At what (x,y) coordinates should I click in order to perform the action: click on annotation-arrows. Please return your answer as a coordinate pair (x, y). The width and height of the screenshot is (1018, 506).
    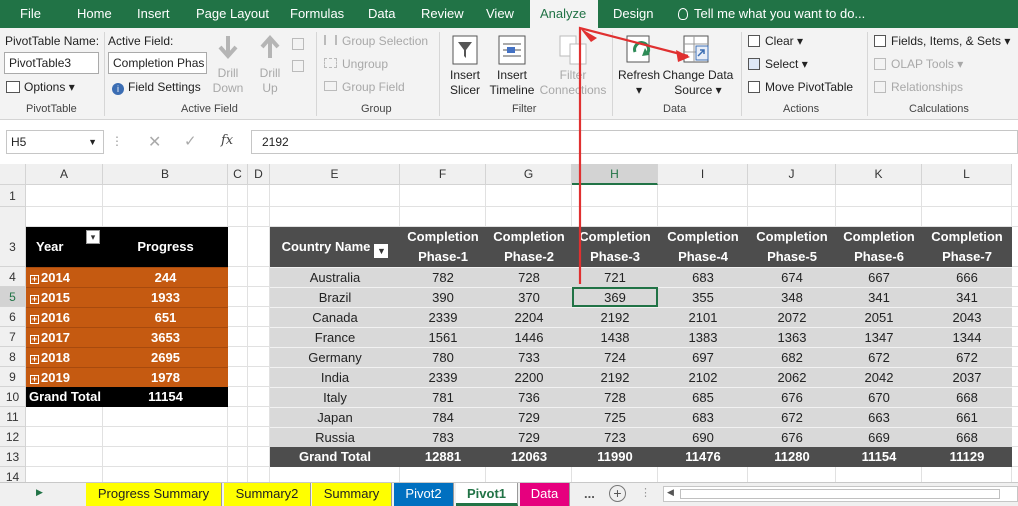
    Looking at the image, I should click on (634, 155).